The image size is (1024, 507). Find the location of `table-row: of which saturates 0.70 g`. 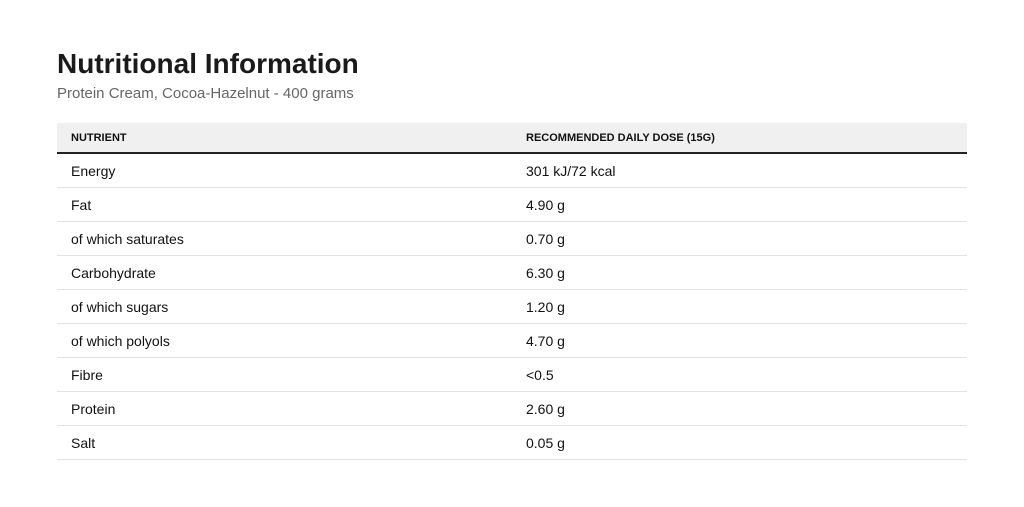

table-row: of which saturates 0.70 g is located at coordinates (512, 238).